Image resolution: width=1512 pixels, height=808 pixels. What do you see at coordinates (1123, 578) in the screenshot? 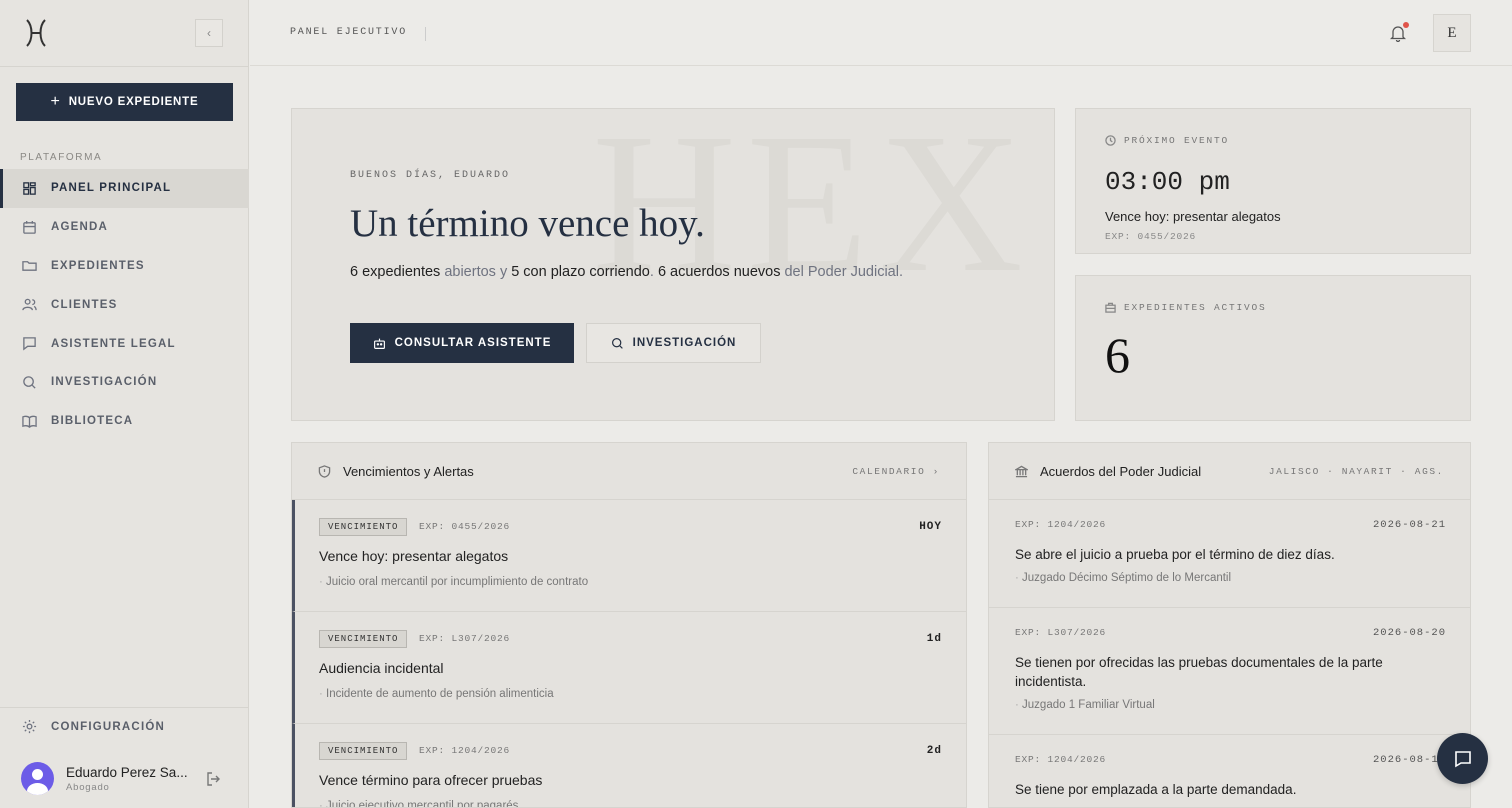
I see `agreement-court: Juzgado Décimo Séptimo de lo Mercantil` at bounding box center [1123, 578].